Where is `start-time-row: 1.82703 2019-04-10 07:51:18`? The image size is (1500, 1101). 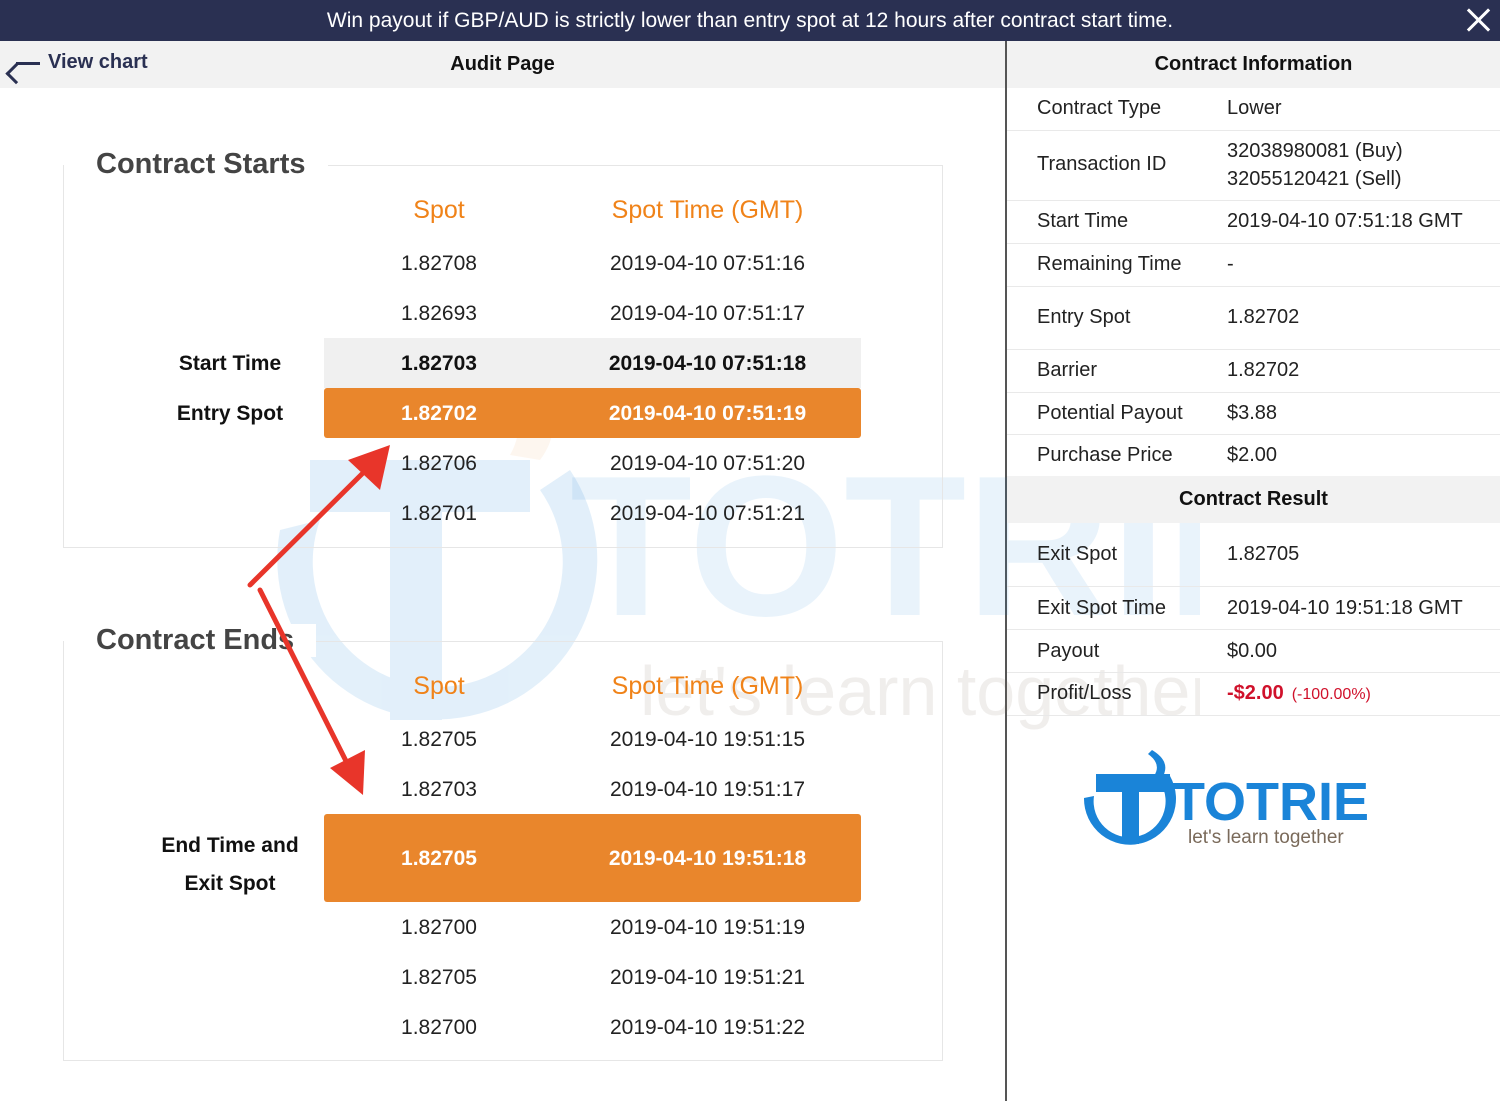
start-time-row: 1.82703 2019-04-10 07:51:18 is located at coordinates (592, 363).